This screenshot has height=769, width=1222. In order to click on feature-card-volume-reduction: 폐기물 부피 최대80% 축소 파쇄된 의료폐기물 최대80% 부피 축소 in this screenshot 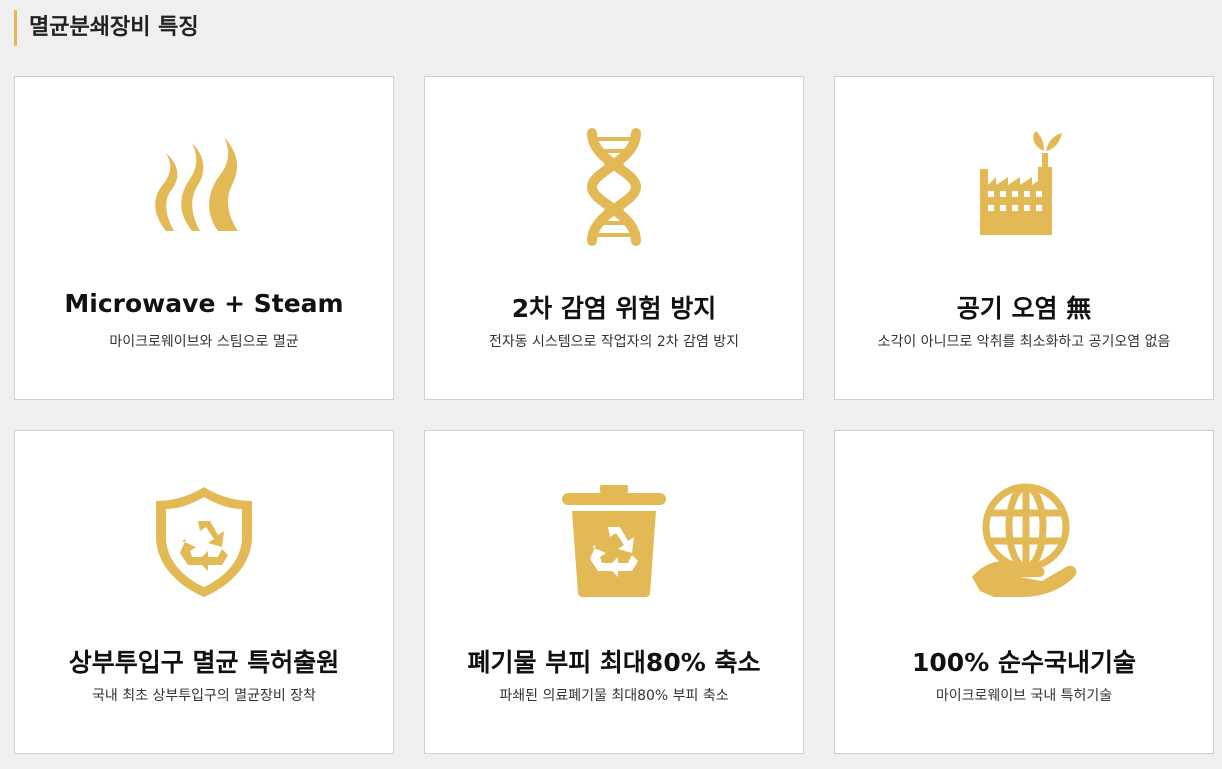, I will do `click(614, 592)`.